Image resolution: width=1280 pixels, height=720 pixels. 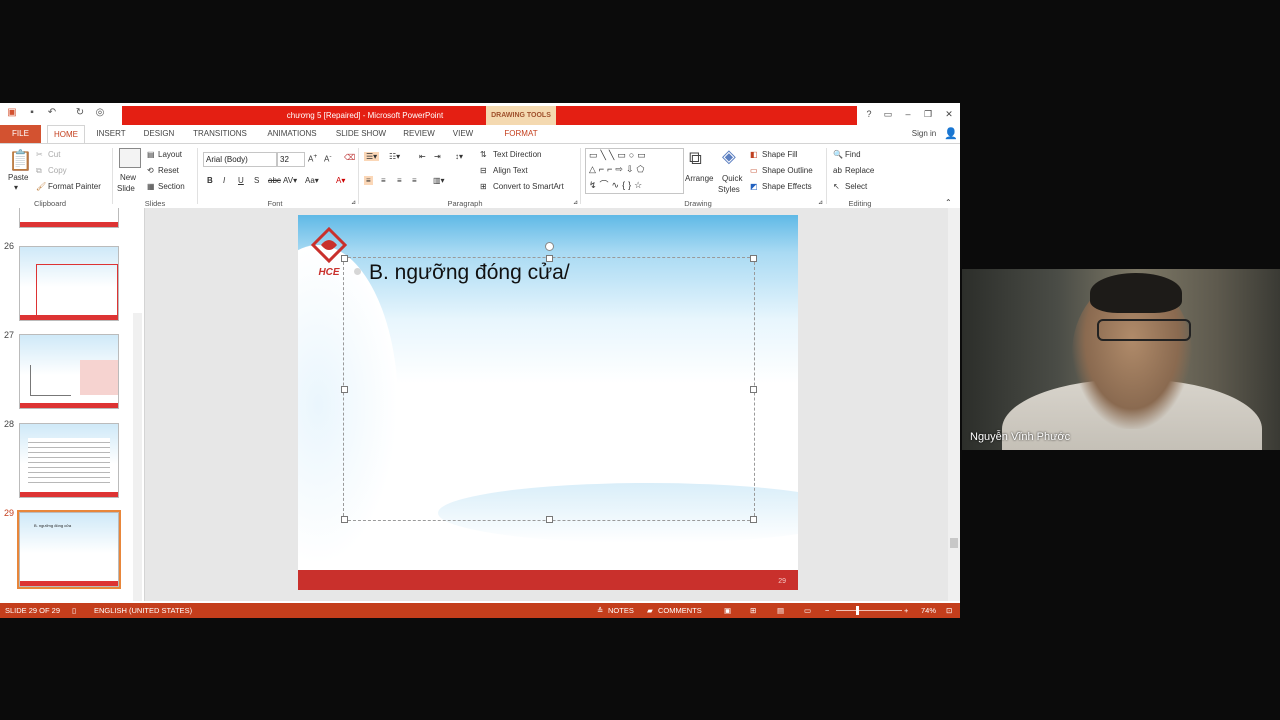 What do you see at coordinates (16, 187) in the screenshot?
I see `paste-dropdown-icon: ▾` at bounding box center [16, 187].